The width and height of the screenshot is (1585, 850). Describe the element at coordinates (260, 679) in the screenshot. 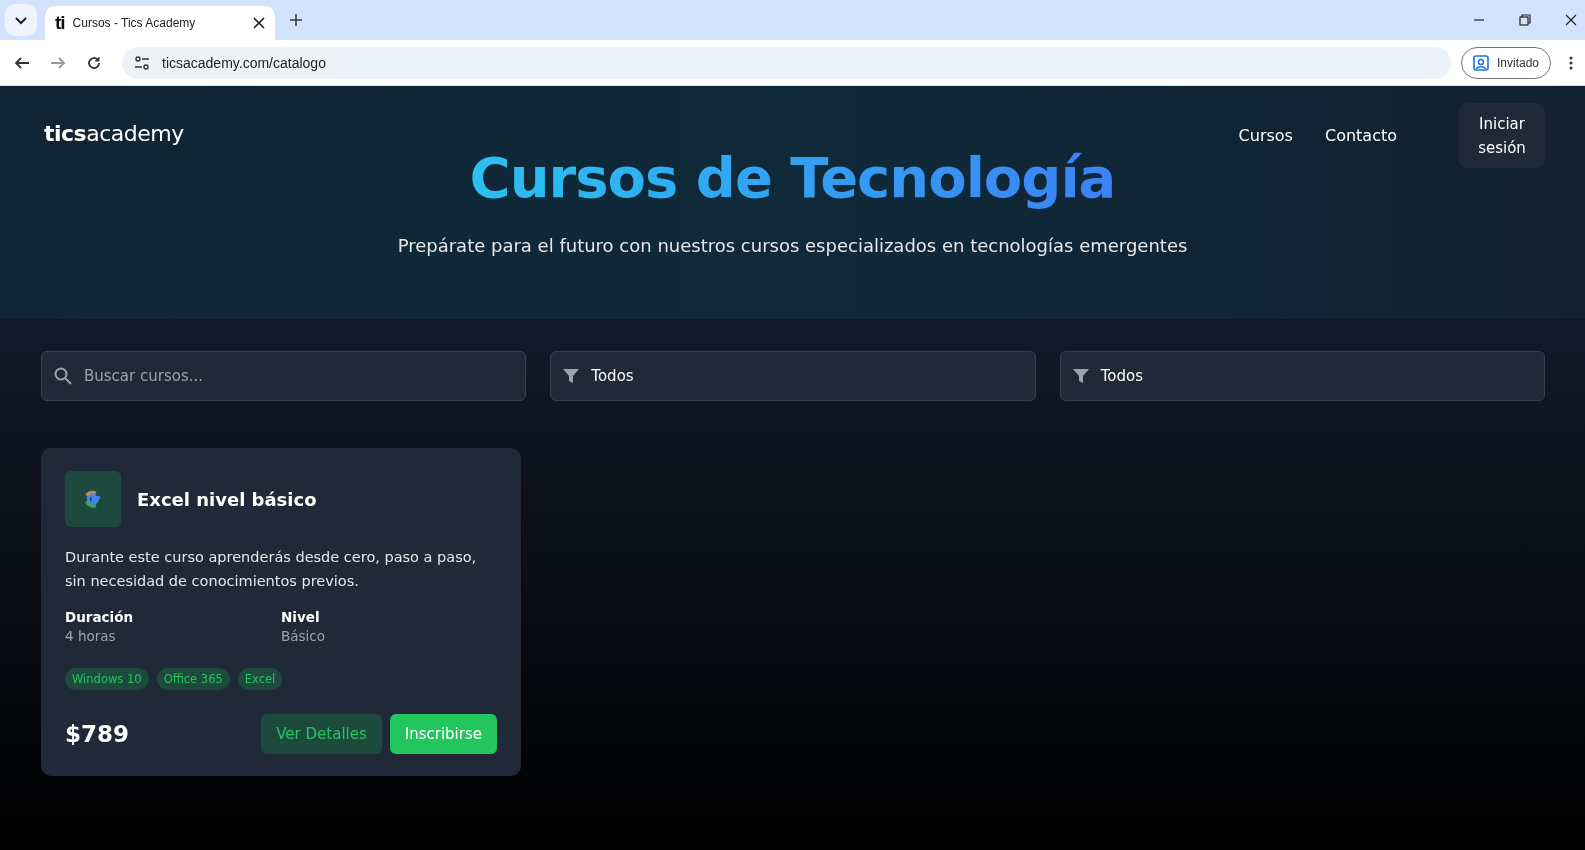

I see `tag: Excel` at that location.